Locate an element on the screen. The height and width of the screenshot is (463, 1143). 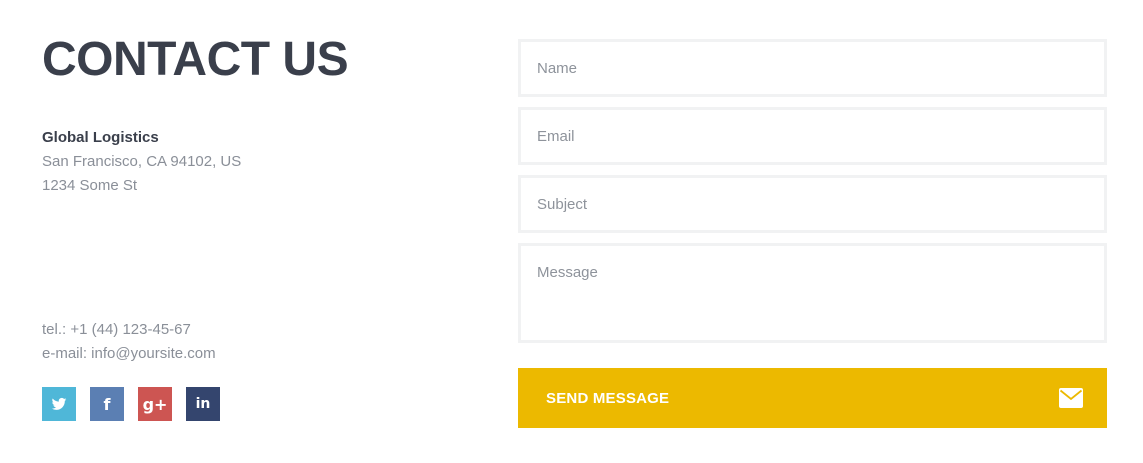
google-plus-icon: g+ is located at coordinates (155, 404).